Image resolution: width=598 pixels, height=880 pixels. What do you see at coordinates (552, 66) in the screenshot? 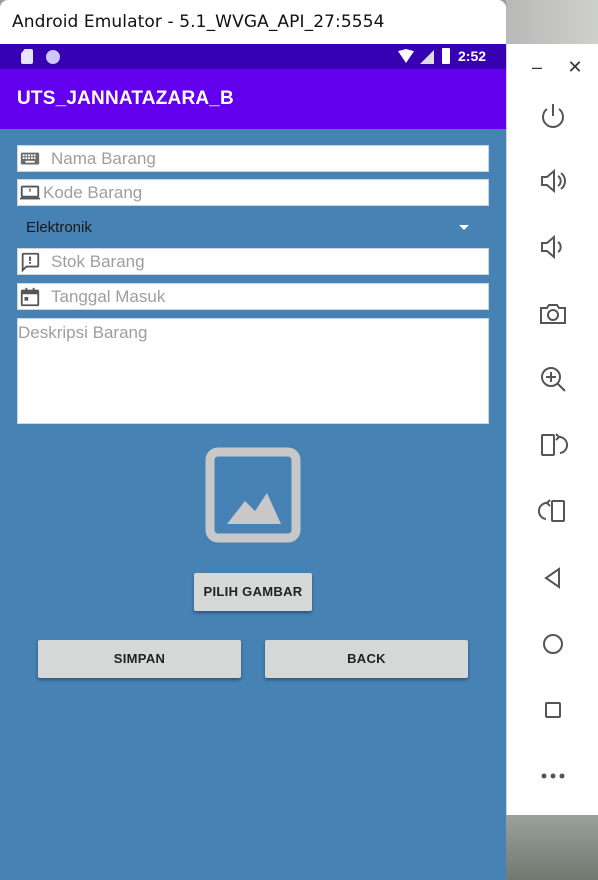
I see `toolbar-header: – ✕` at bounding box center [552, 66].